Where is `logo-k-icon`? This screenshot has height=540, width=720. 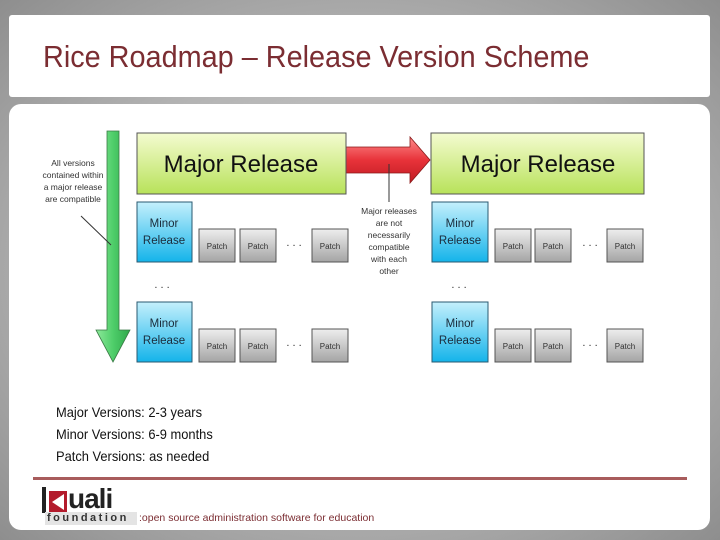 logo-k-icon is located at coordinates (58, 502).